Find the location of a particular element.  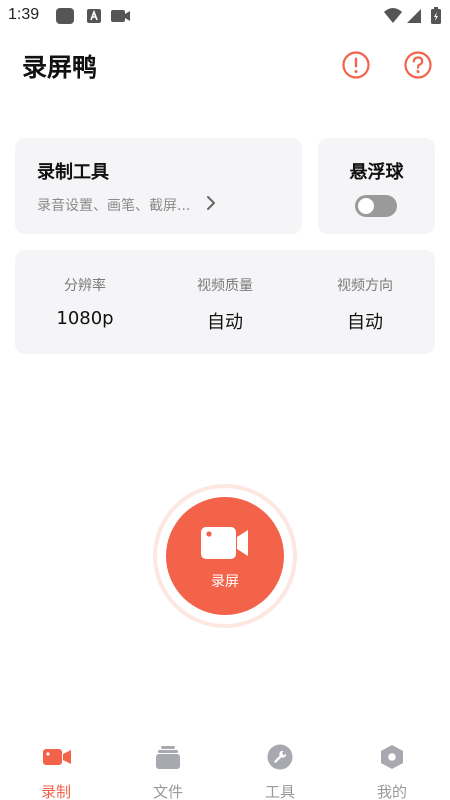

info-button is located at coordinates (356, 65).